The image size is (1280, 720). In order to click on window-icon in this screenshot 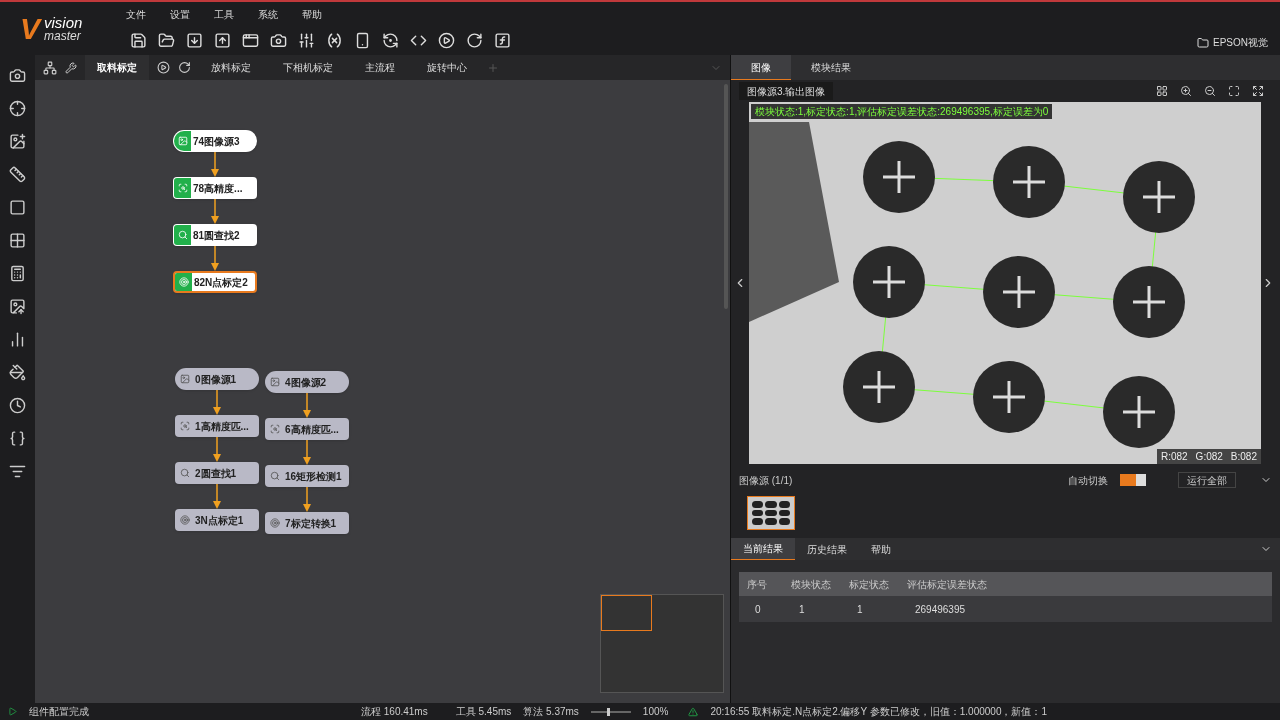, I will do `click(250, 40)`.